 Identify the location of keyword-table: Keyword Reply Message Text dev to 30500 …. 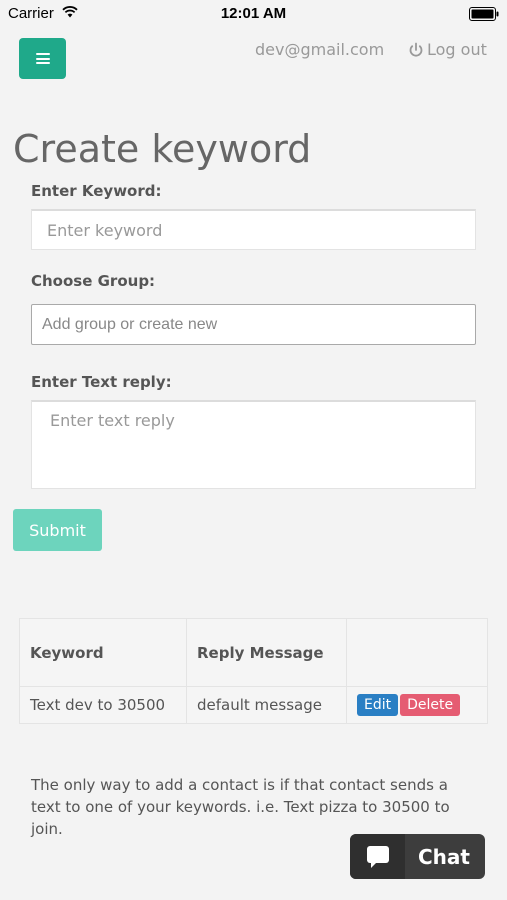
(253, 671).